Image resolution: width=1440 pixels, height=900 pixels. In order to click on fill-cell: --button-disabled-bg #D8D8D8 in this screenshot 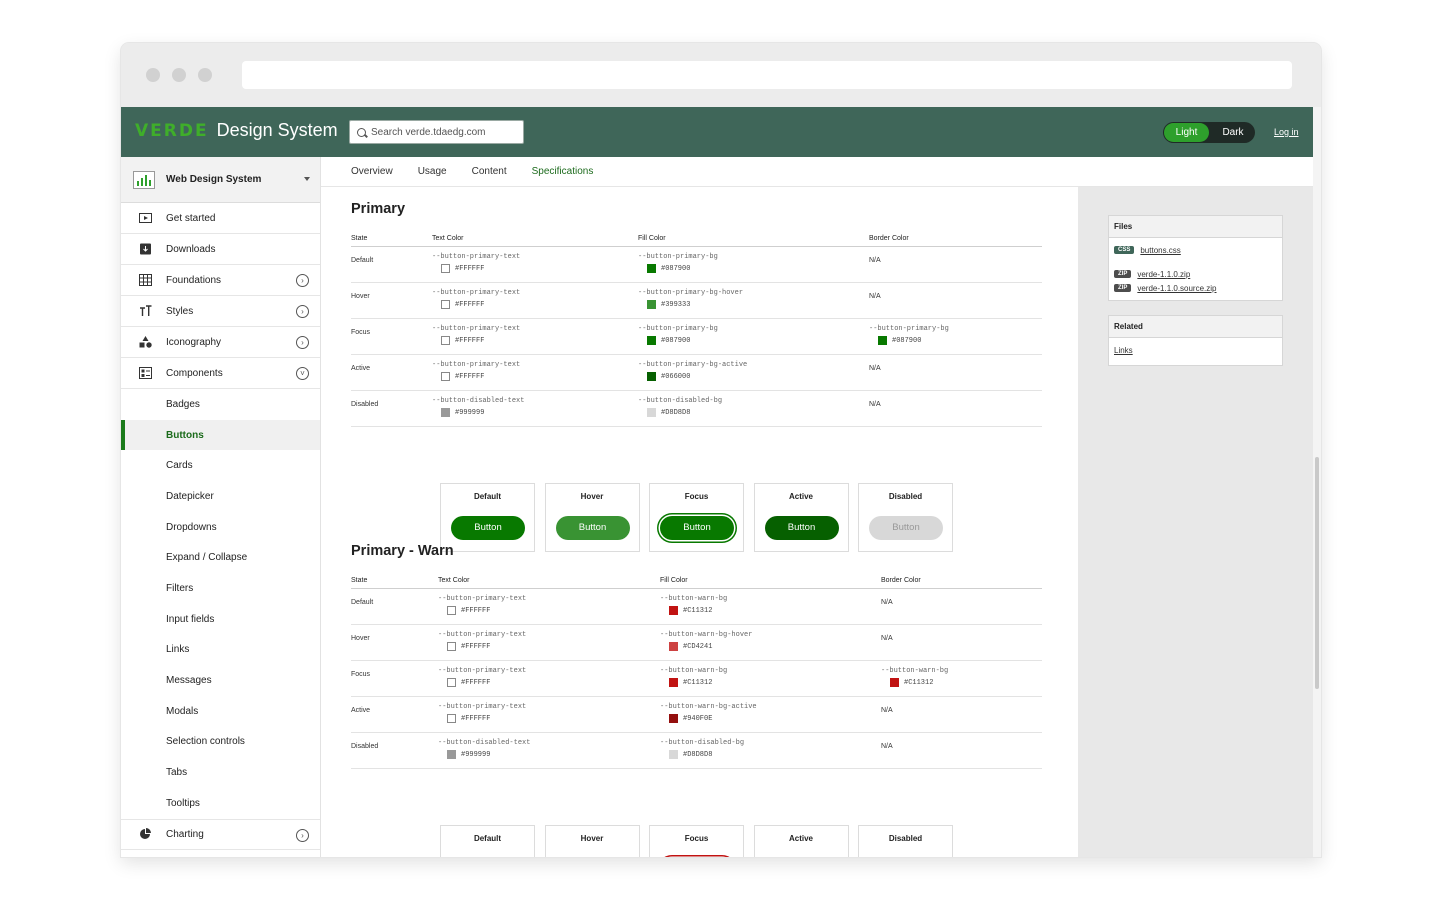, I will do `click(702, 749)`.